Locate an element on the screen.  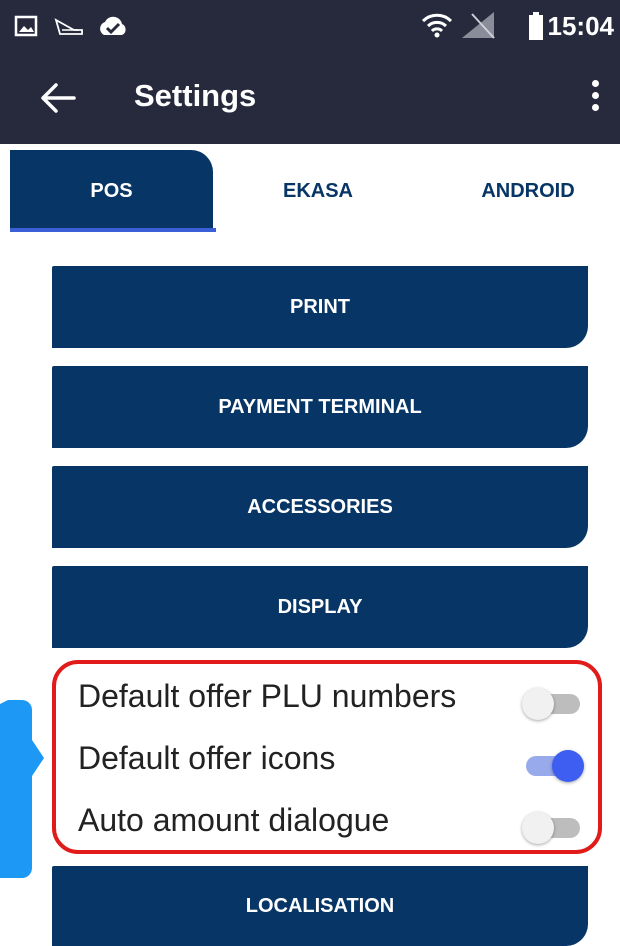
toggle-row-auto-amount: Auto amount dialogue is located at coordinates (333, 822).